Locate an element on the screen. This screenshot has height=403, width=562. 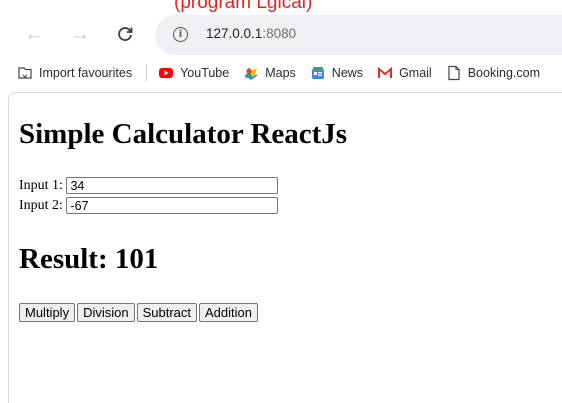
info-icon: i is located at coordinates (180, 34).